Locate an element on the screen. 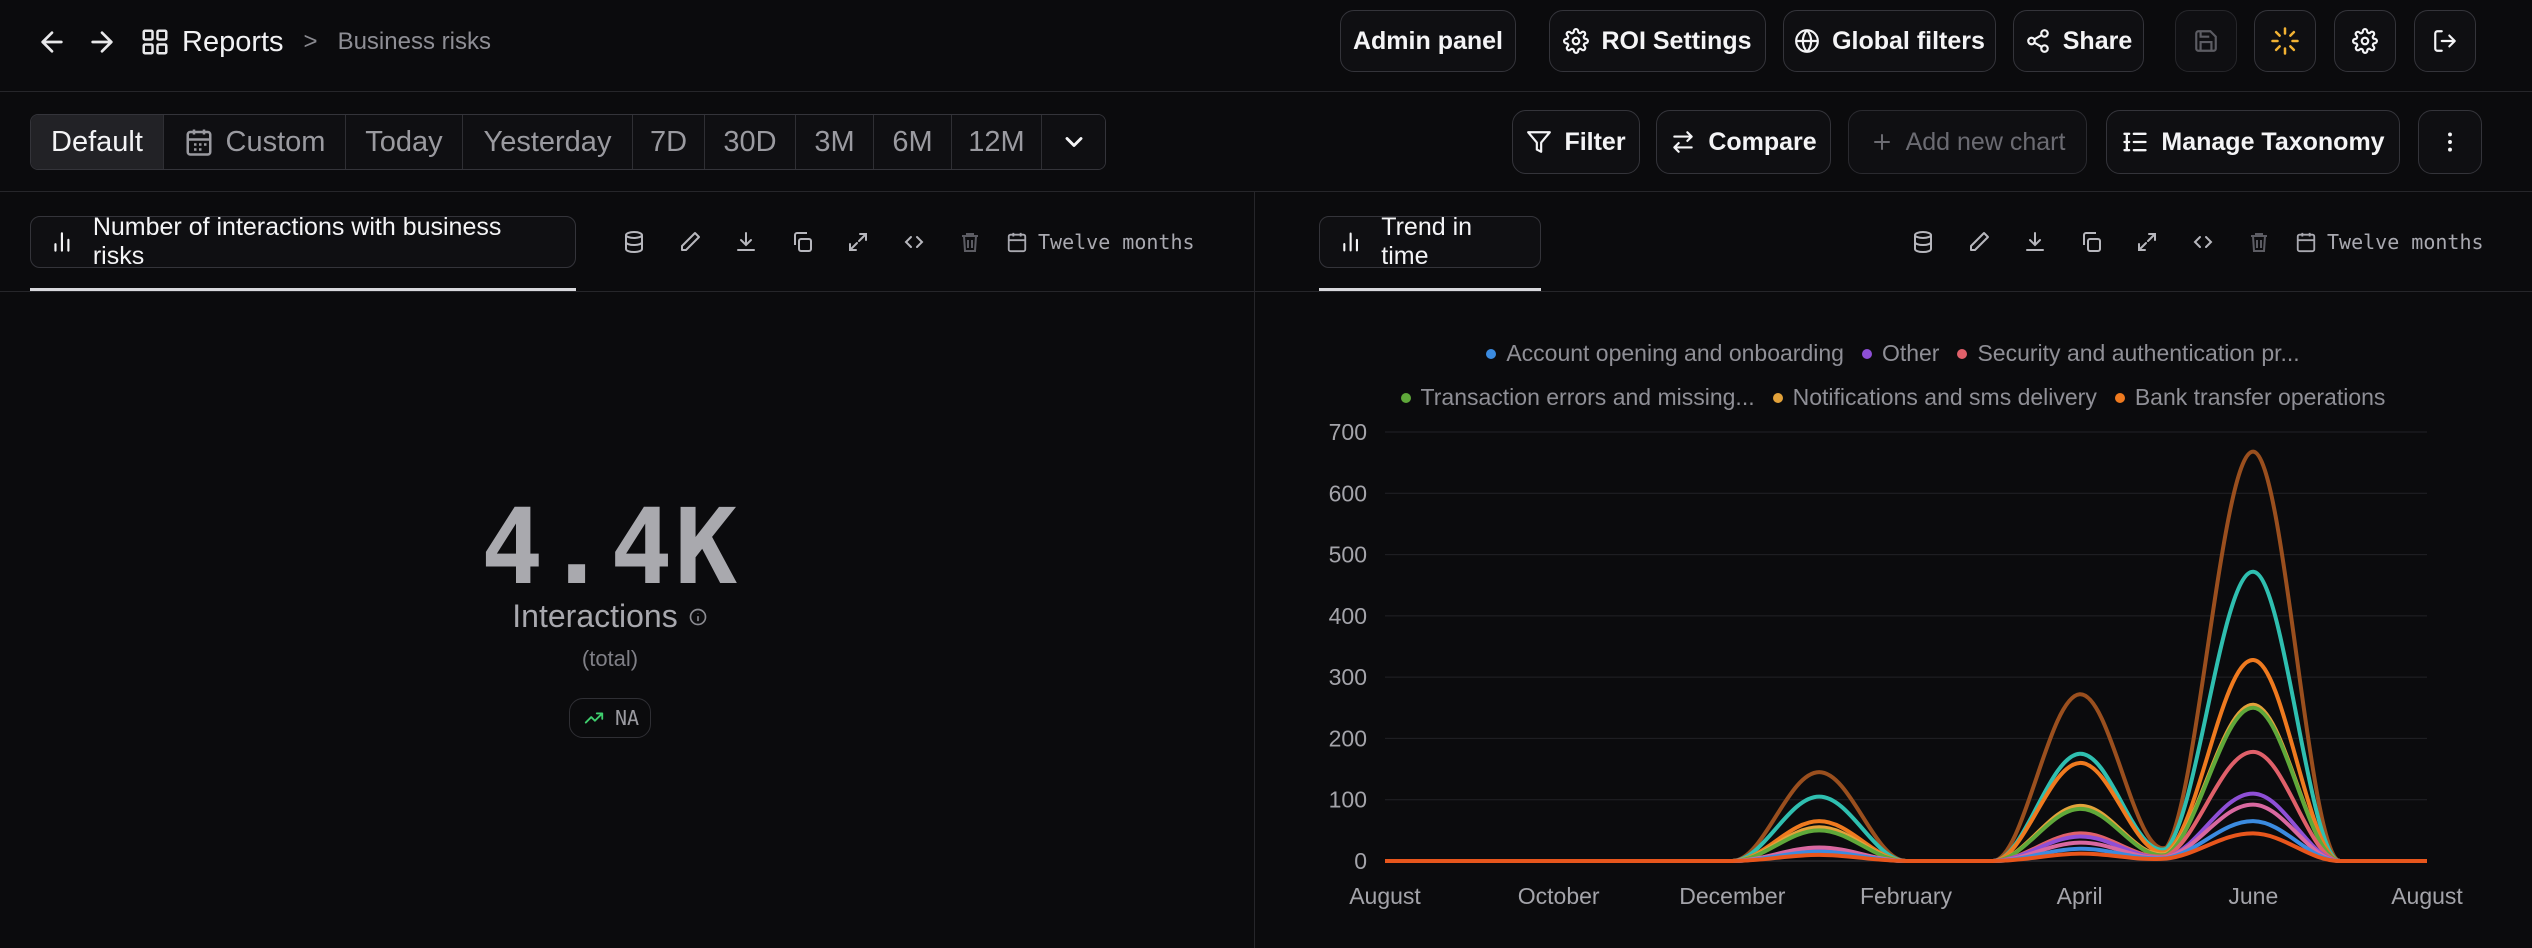 Image resolution: width=2532 pixels, height=948 pixels. filter-label: Filter is located at coordinates (1595, 141).